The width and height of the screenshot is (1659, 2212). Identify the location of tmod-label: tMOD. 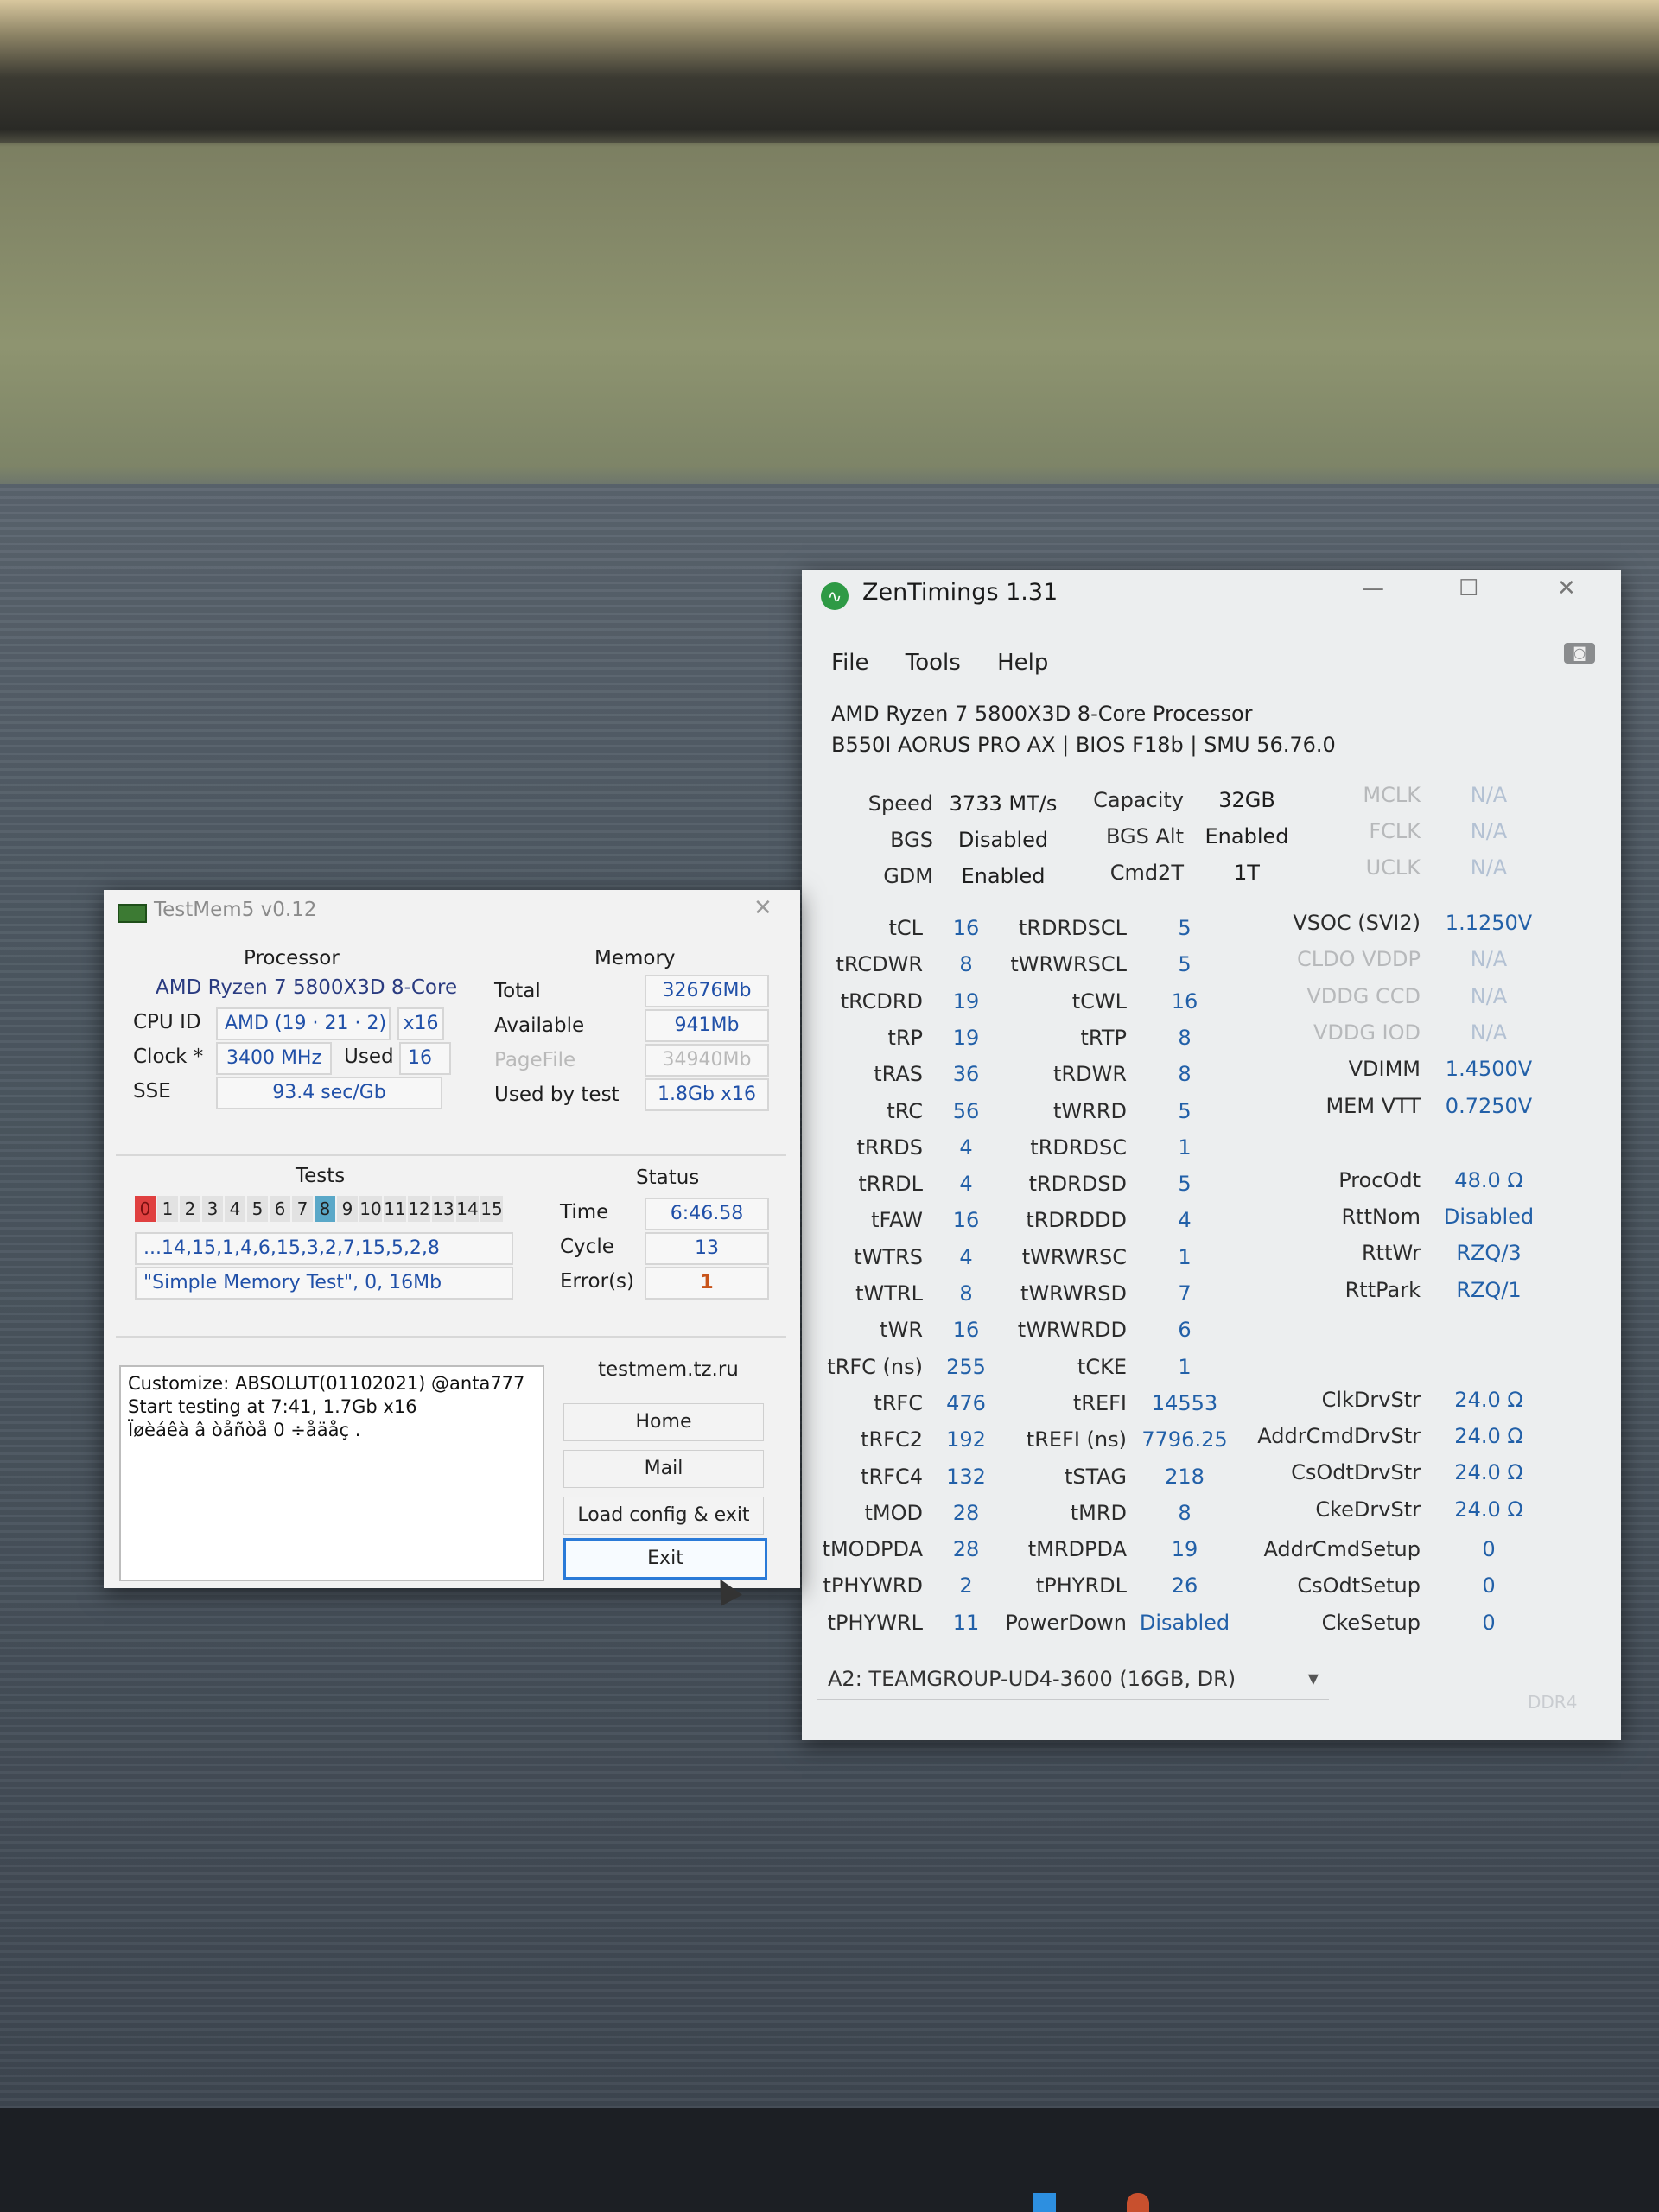
(894, 1512).